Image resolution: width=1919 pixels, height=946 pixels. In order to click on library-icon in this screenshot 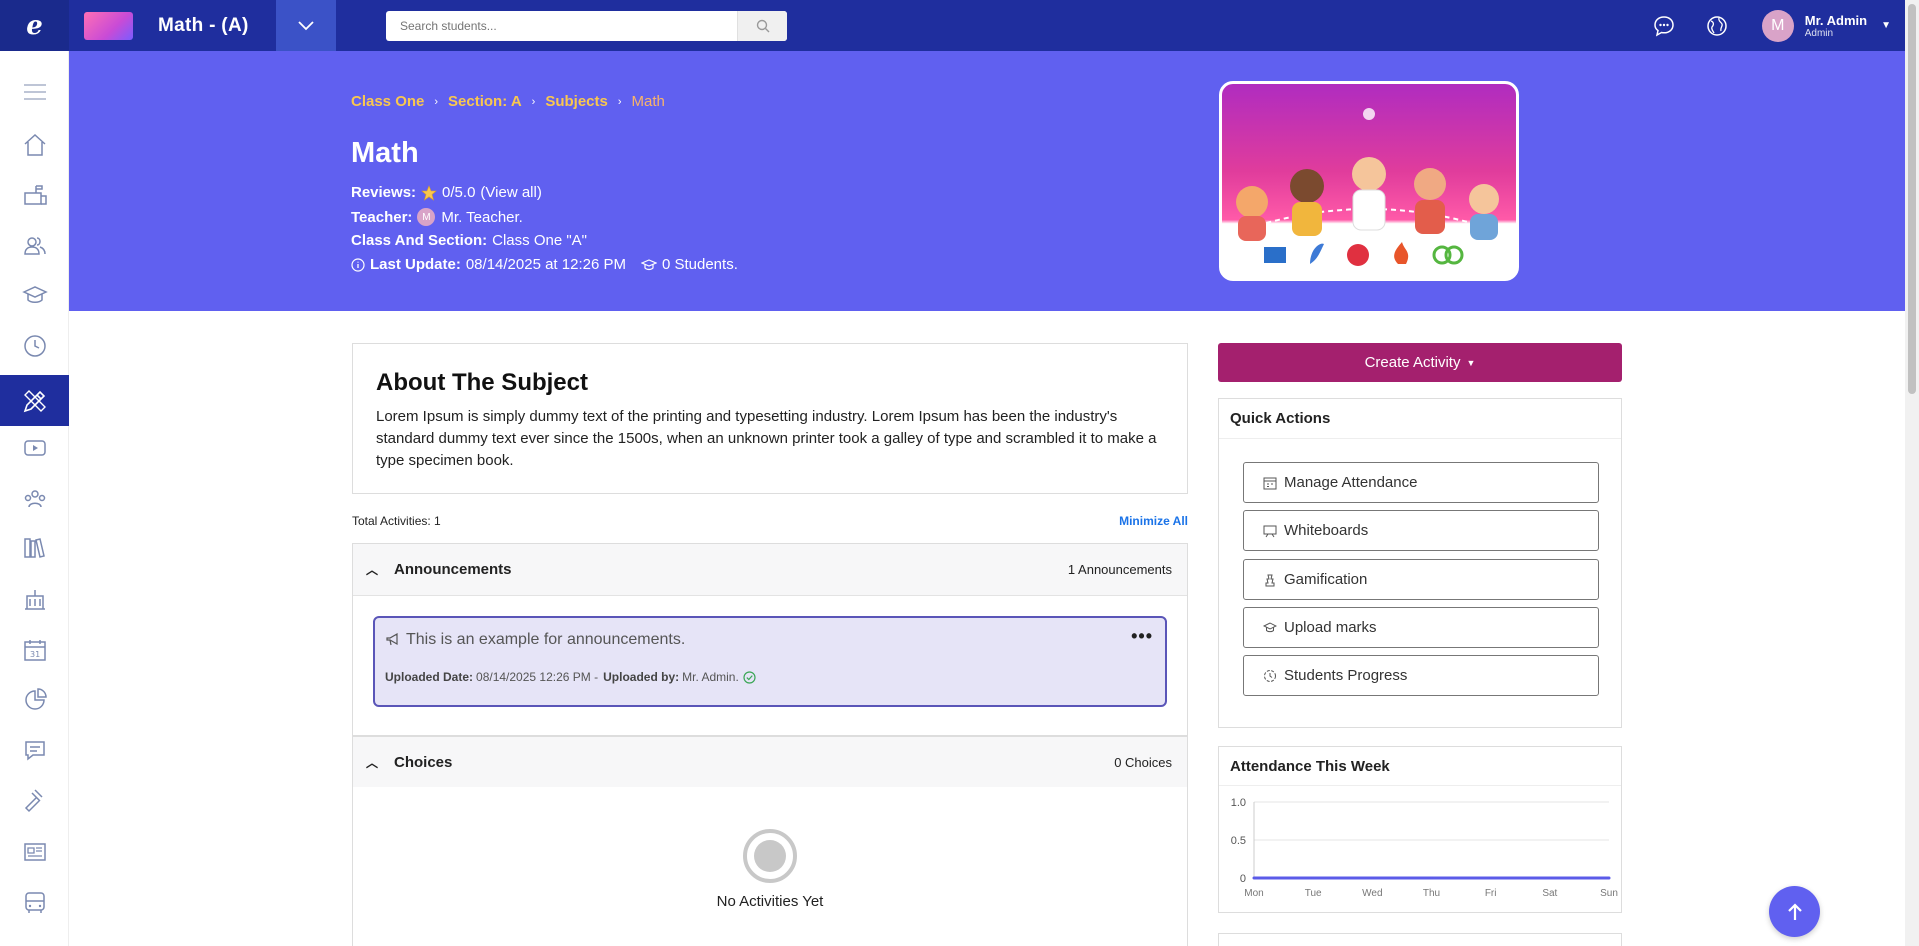, I will do `click(34, 548)`.